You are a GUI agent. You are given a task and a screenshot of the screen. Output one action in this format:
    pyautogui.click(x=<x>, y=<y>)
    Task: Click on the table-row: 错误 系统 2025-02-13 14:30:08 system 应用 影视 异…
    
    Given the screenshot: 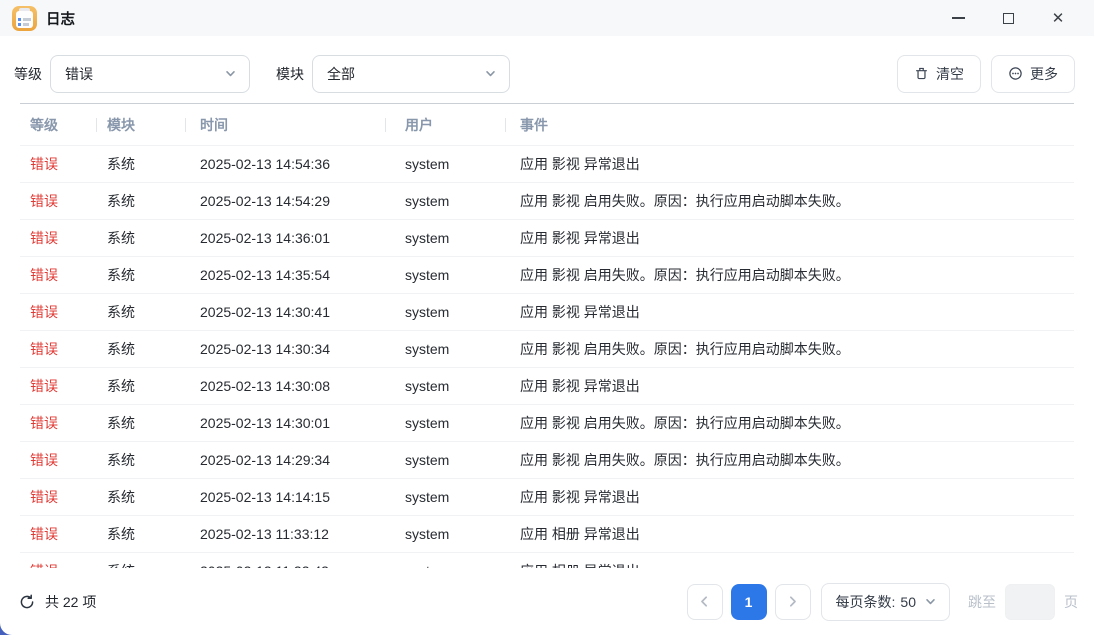 What is the action you would take?
    pyautogui.click(x=547, y=385)
    